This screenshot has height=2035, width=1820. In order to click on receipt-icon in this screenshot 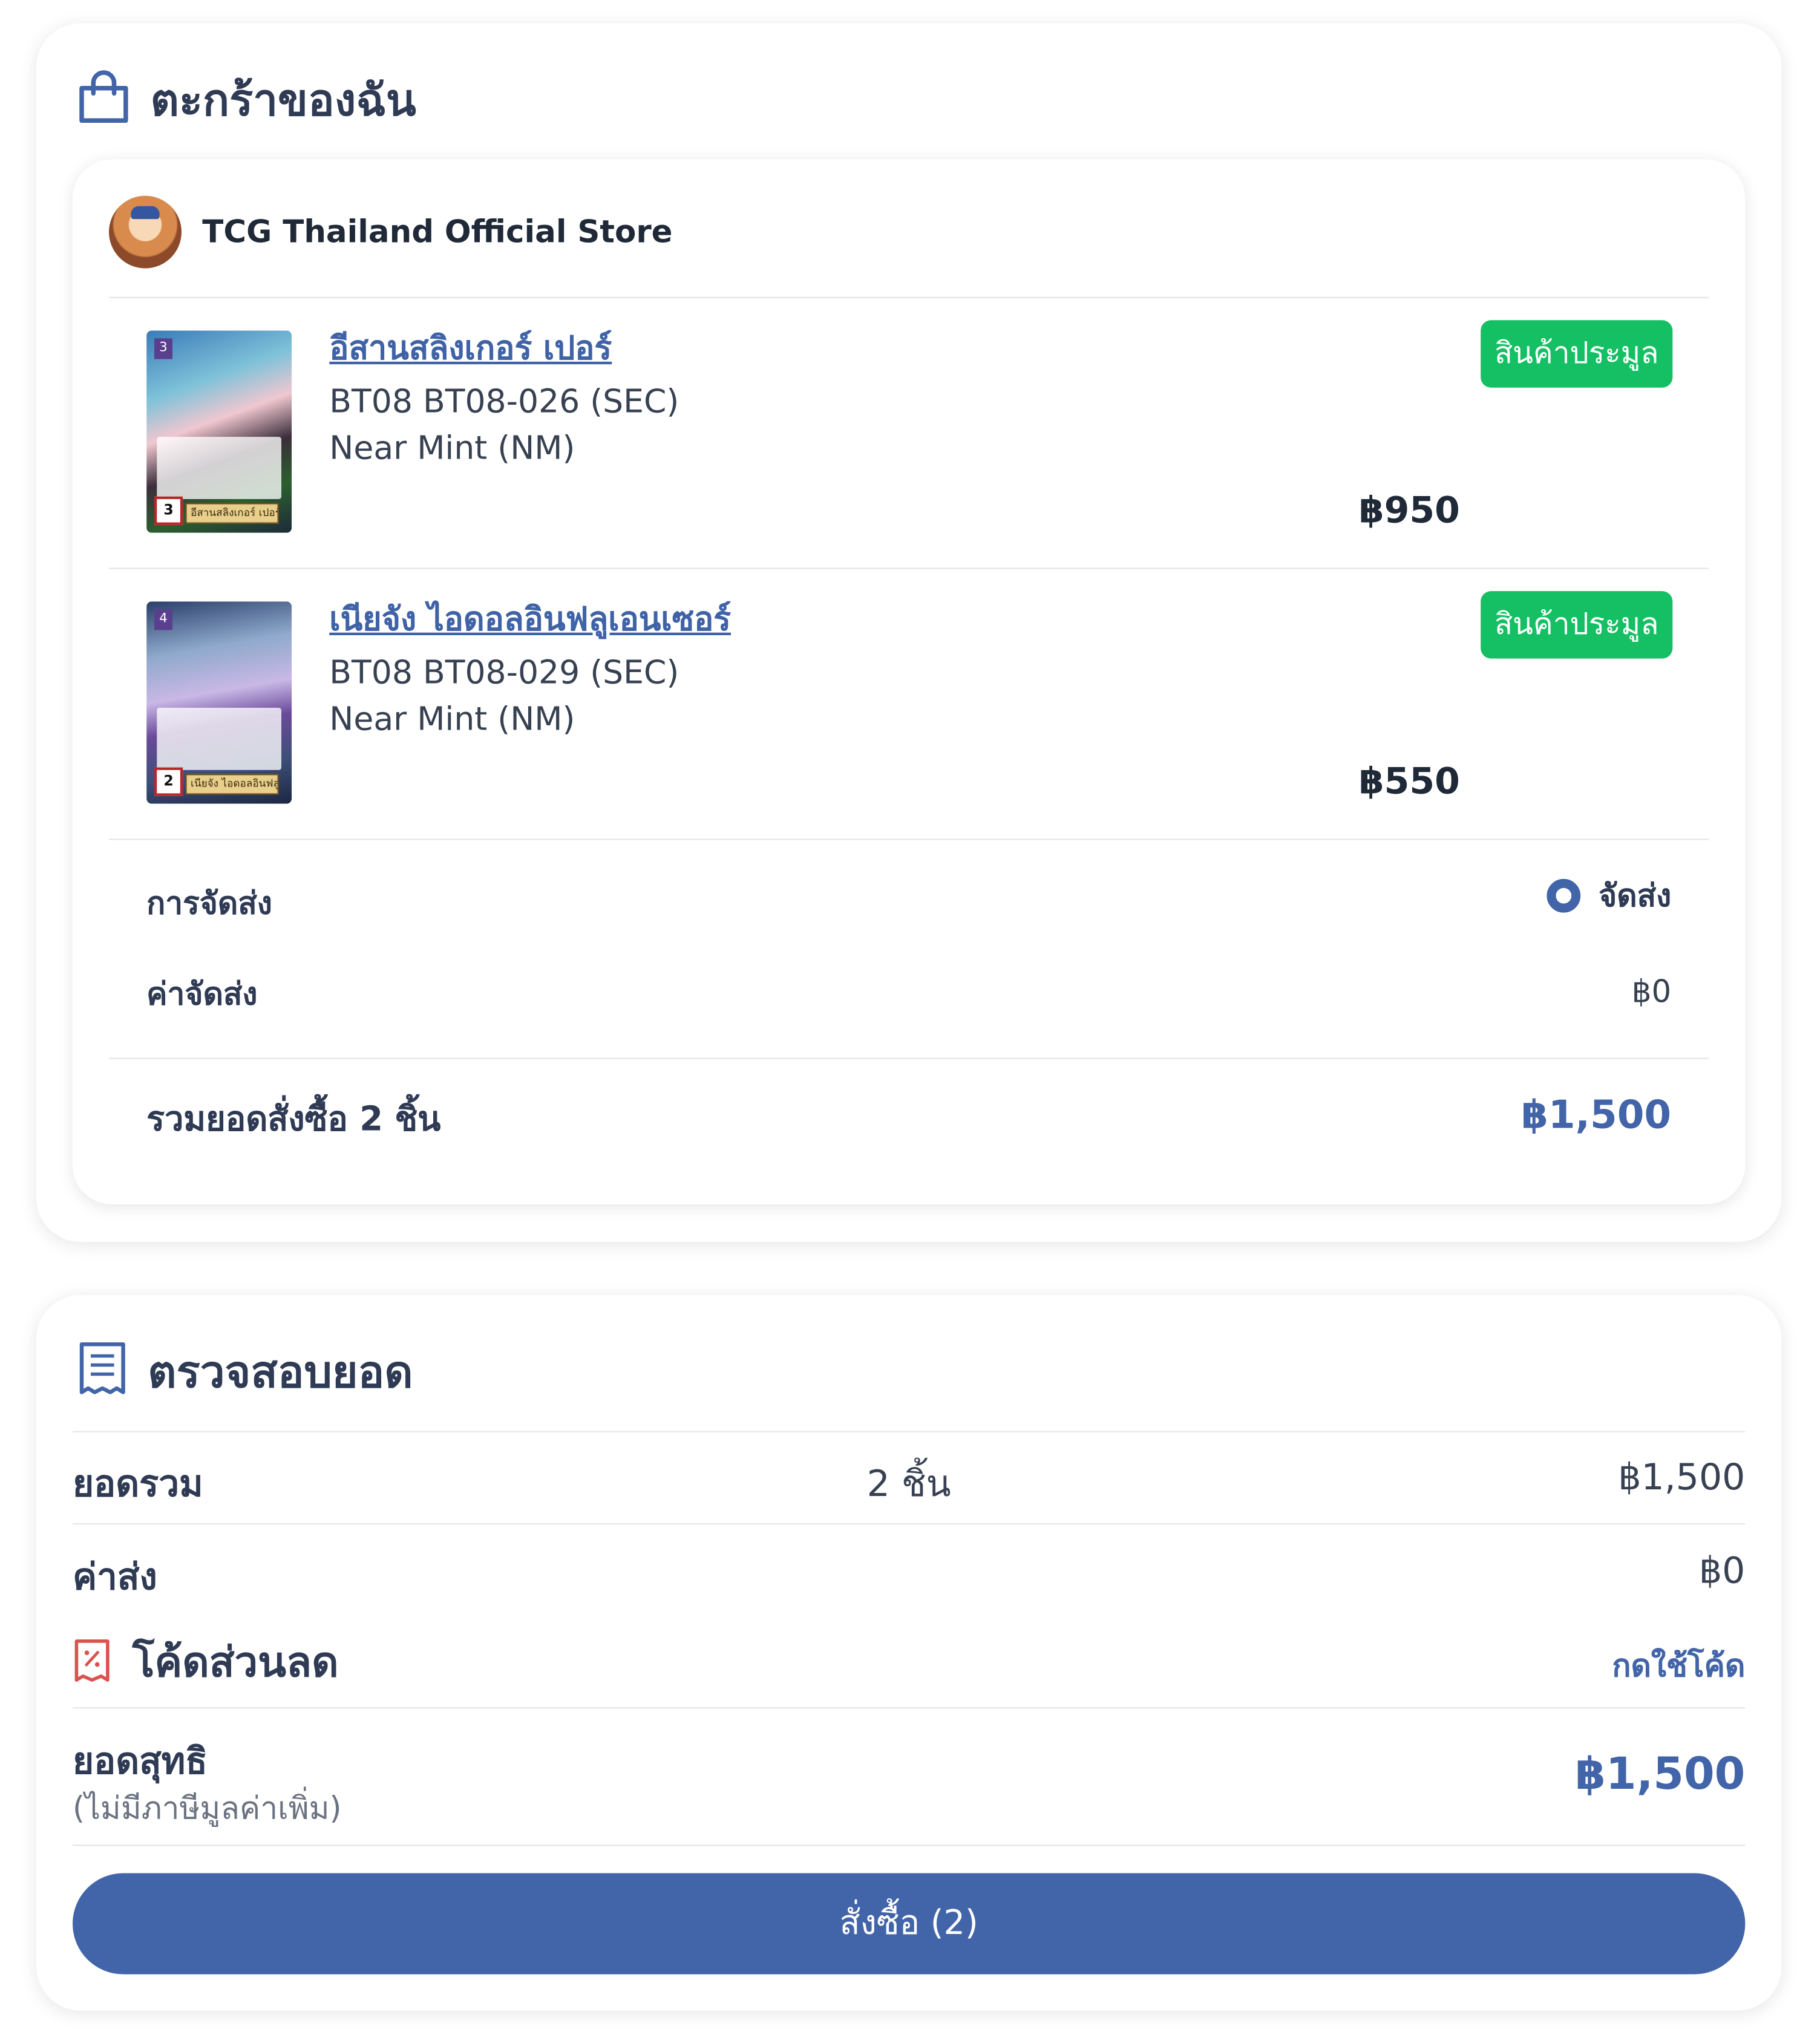, I will do `click(102, 1372)`.